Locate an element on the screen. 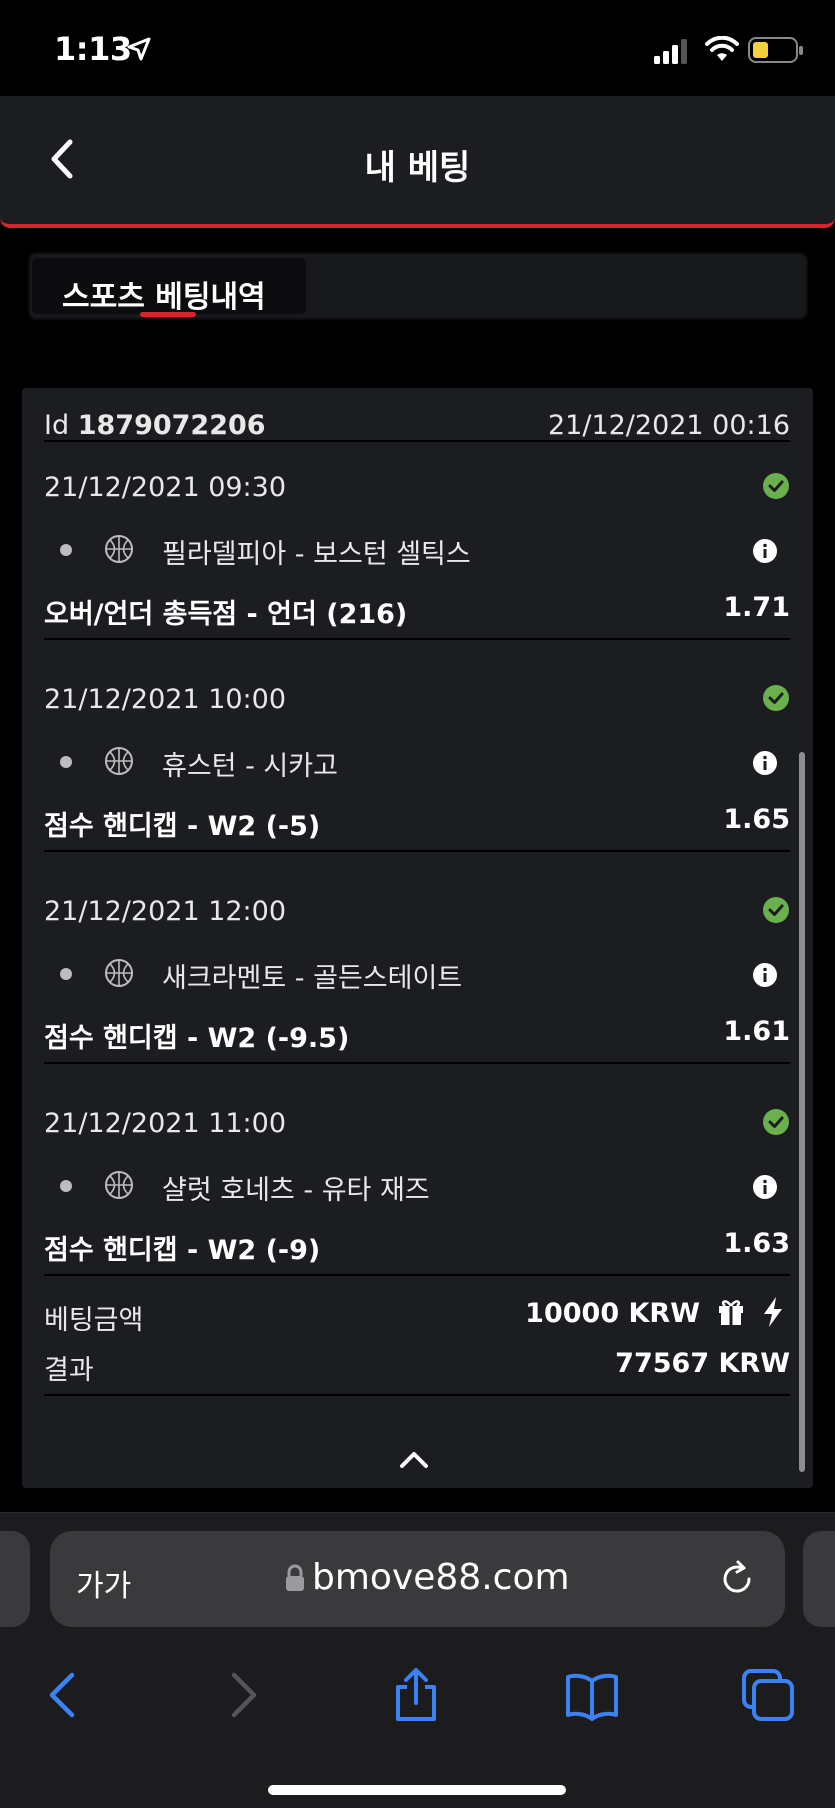 The height and width of the screenshot is (1808, 835). address-bar: 가가 bmove88.com is located at coordinates (417, 1579).